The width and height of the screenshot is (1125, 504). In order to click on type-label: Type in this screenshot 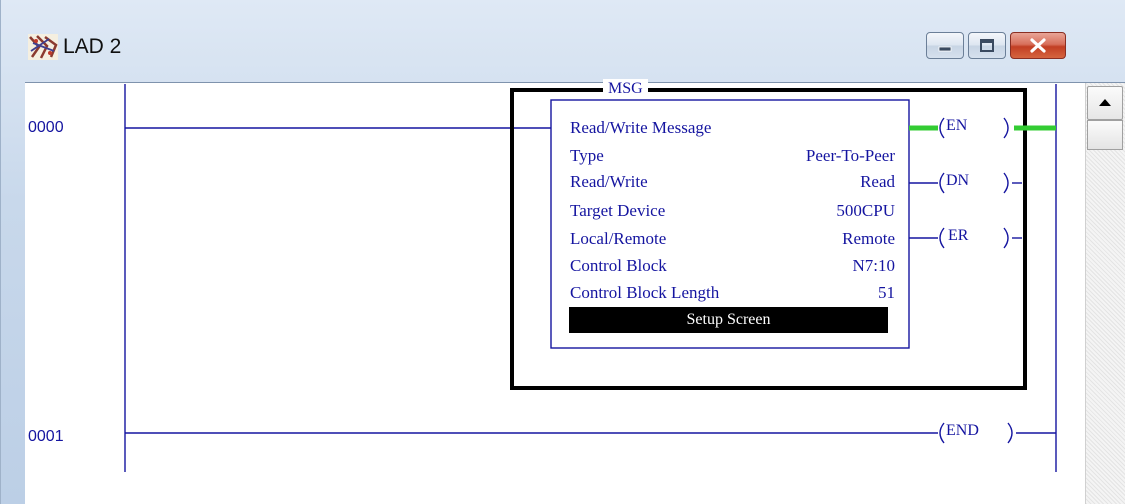, I will do `click(587, 155)`.